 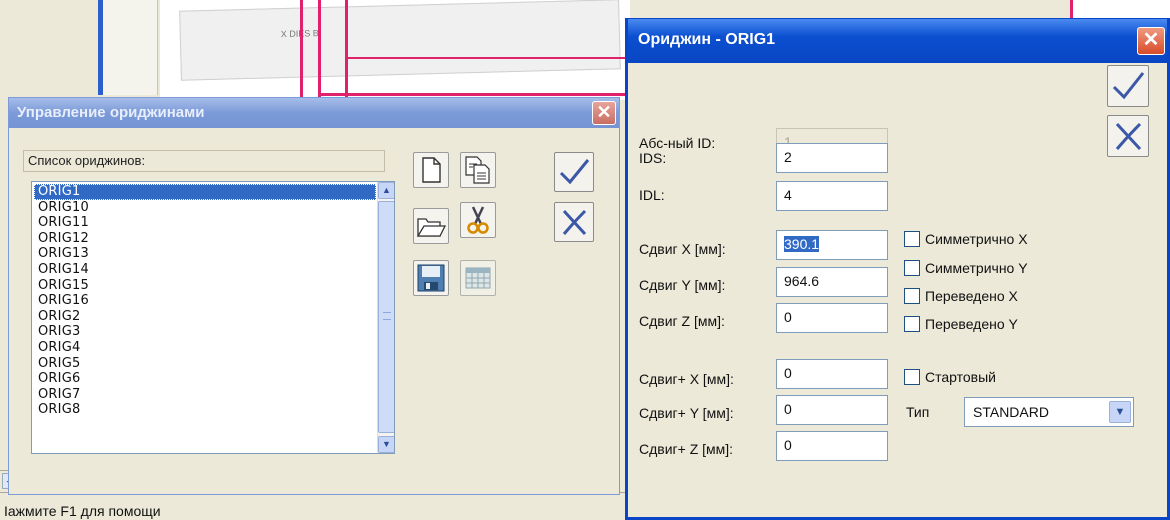 I want to click on new-origin-button, so click(x=431, y=170).